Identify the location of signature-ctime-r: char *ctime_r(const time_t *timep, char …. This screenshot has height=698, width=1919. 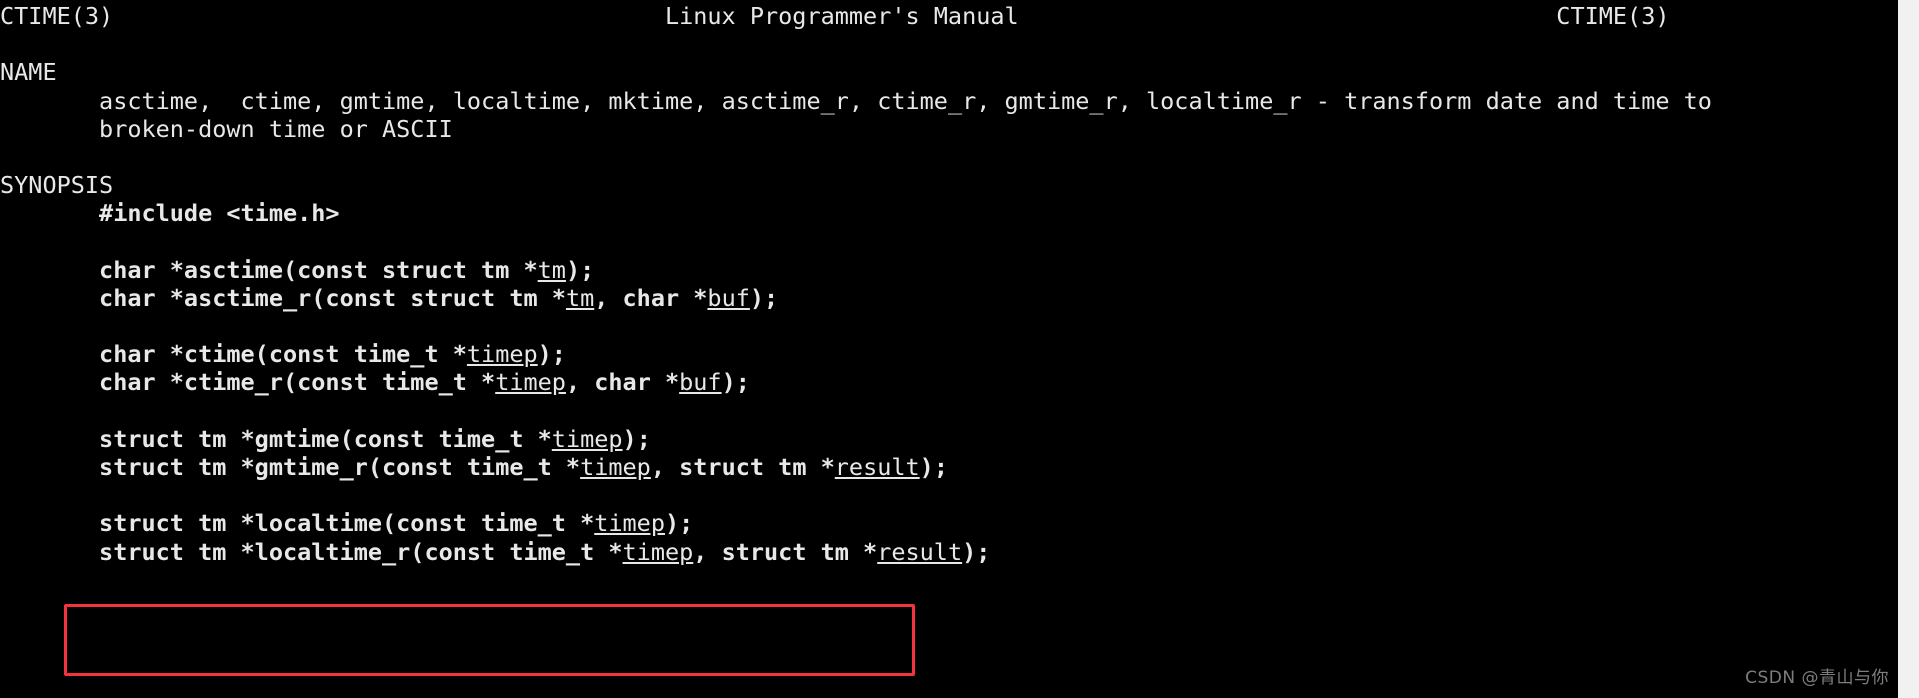
(949, 382).